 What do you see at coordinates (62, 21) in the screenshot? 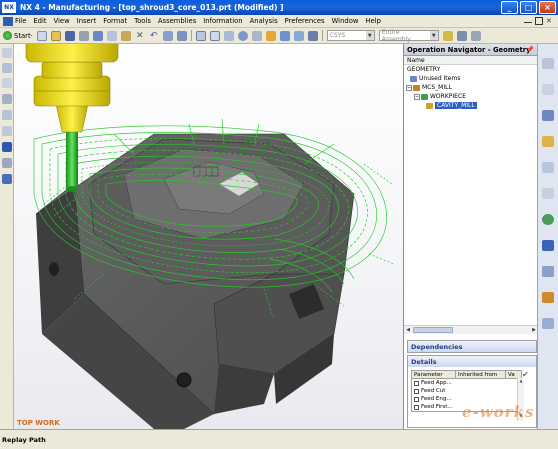
I see `menu-view: View` at bounding box center [62, 21].